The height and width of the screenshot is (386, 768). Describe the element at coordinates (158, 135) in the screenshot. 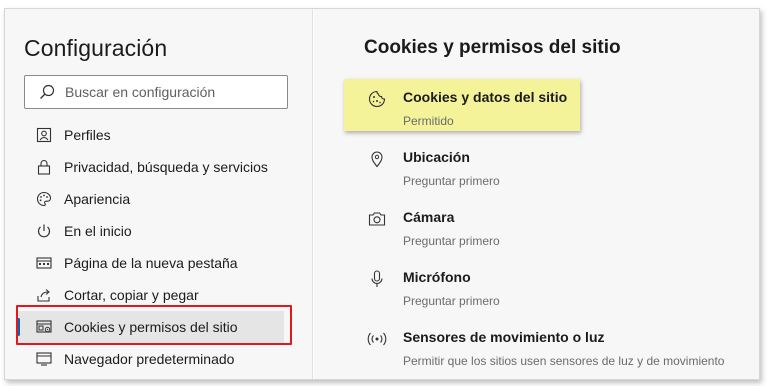

I see `sidebar-item-perfiles: Perfiles` at that location.